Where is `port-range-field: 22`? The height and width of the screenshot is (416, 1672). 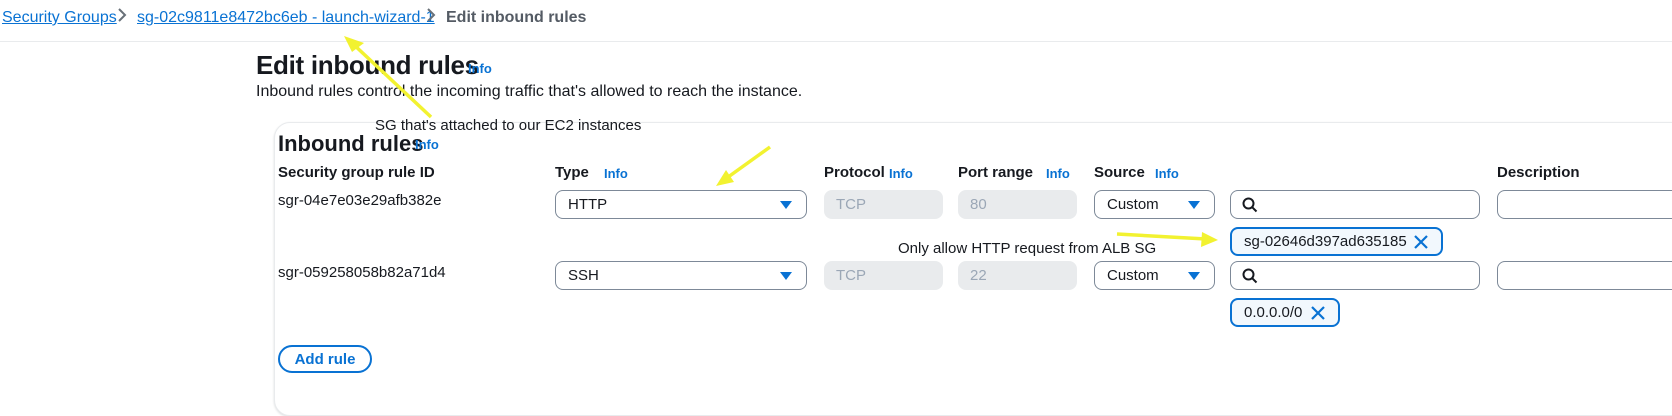
port-range-field: 22 is located at coordinates (1017, 275).